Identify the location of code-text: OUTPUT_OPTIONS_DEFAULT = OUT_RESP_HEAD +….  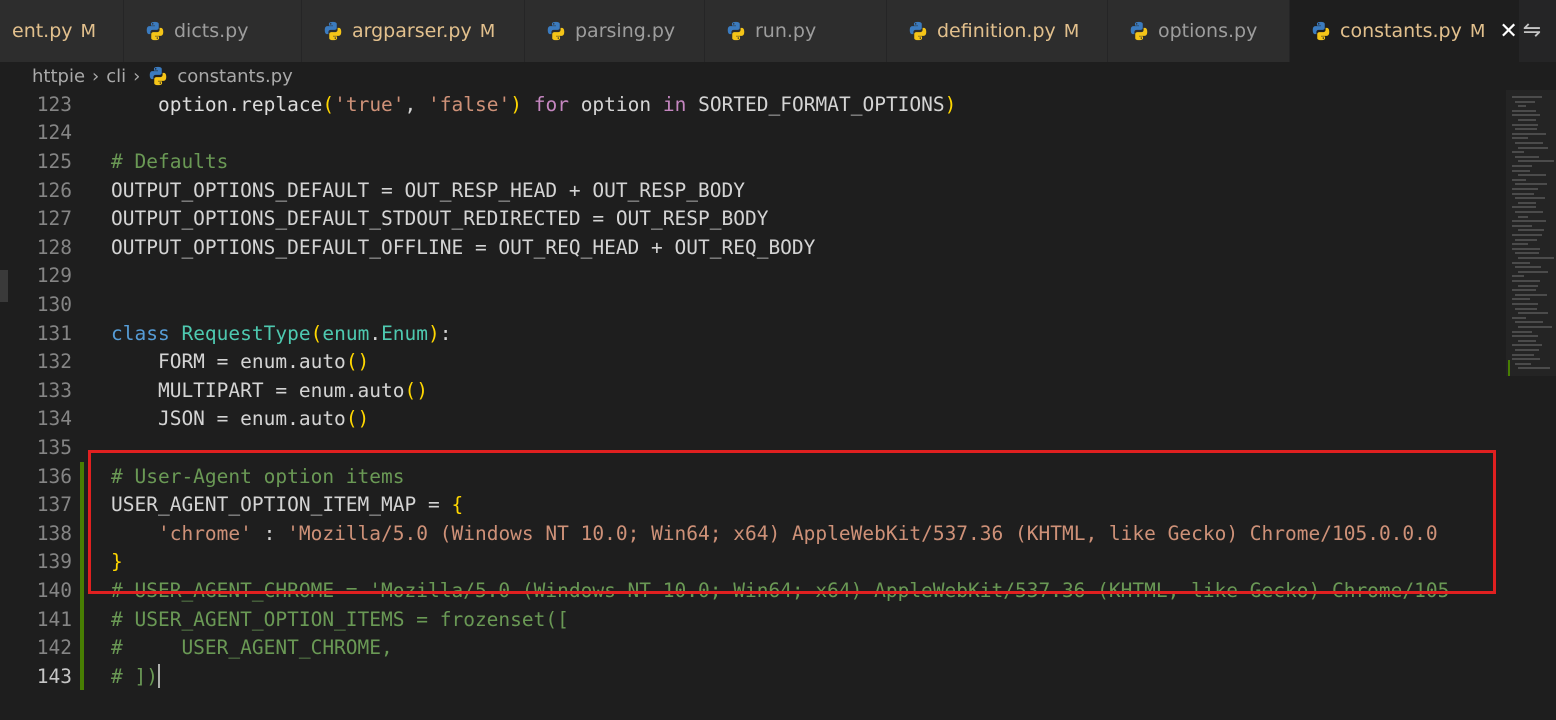
(428, 190).